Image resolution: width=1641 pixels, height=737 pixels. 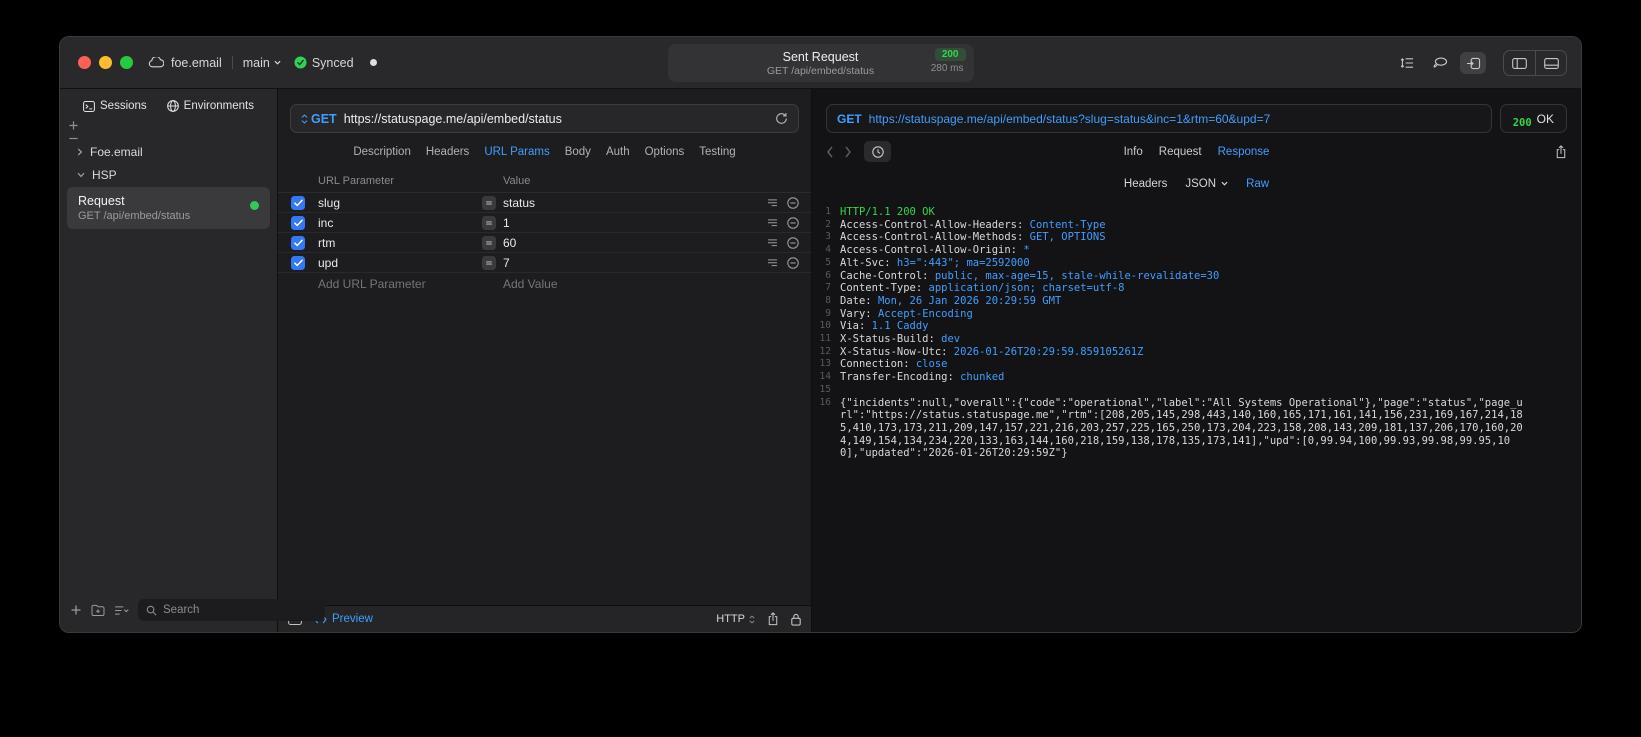 What do you see at coordinates (828, 250) in the screenshot?
I see `line-number: 4` at bounding box center [828, 250].